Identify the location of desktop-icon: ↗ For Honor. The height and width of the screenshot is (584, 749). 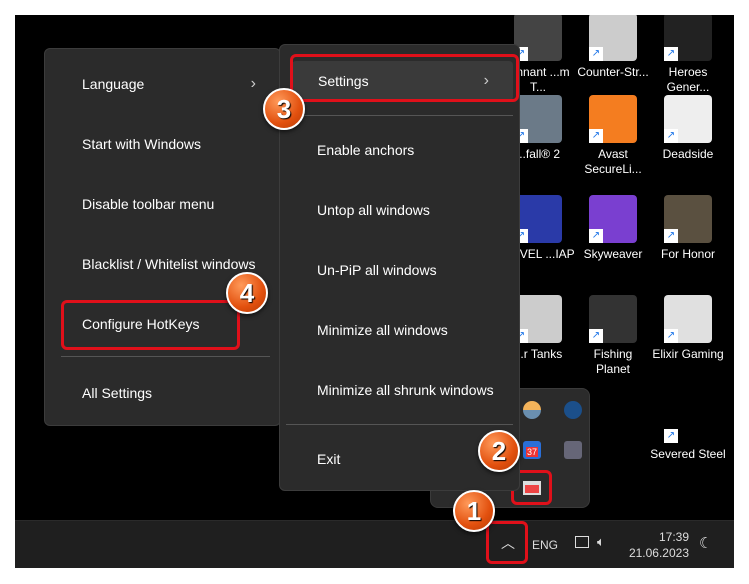
(688, 228).